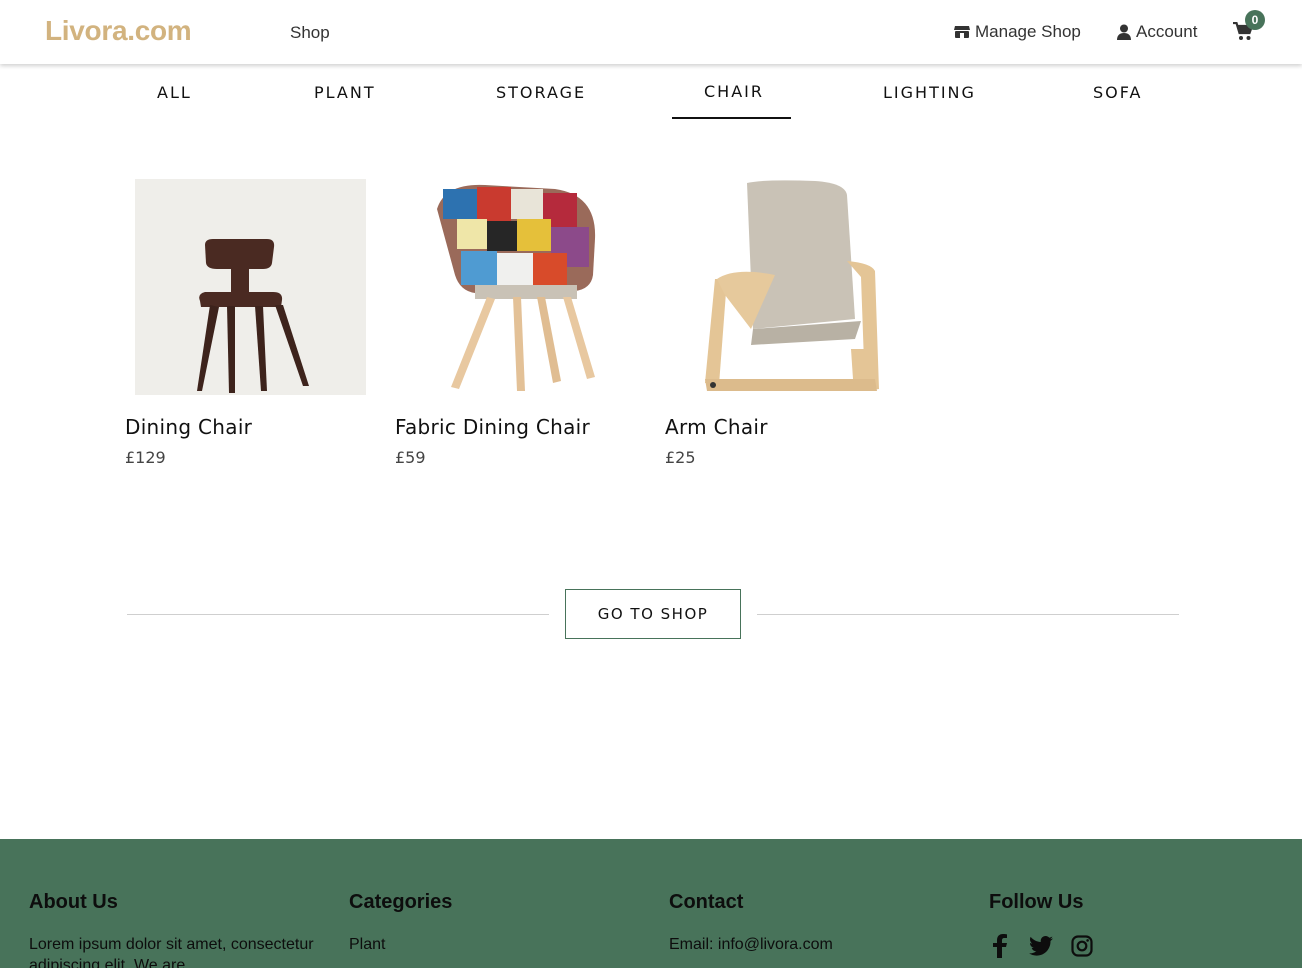 The width and height of the screenshot is (1302, 968). What do you see at coordinates (174, 92) in the screenshot?
I see `tab-all: ALL` at bounding box center [174, 92].